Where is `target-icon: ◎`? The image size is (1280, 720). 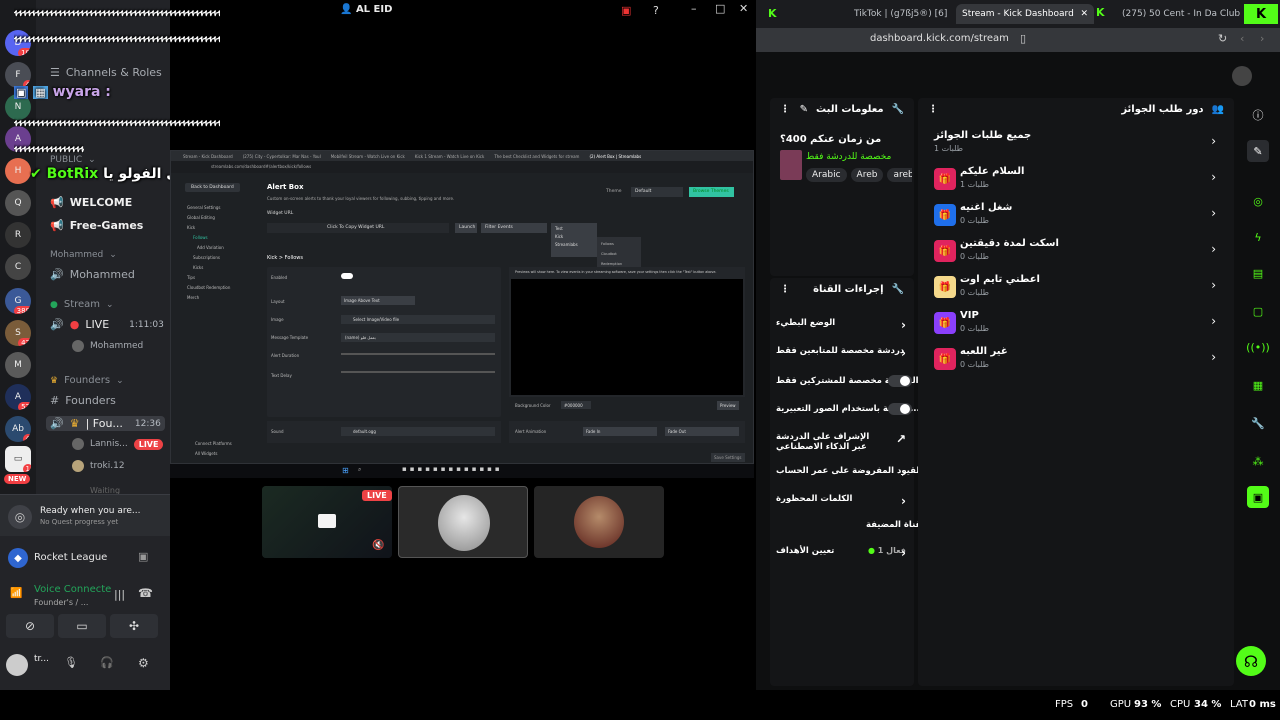
target-icon: ◎ is located at coordinates (1258, 201).